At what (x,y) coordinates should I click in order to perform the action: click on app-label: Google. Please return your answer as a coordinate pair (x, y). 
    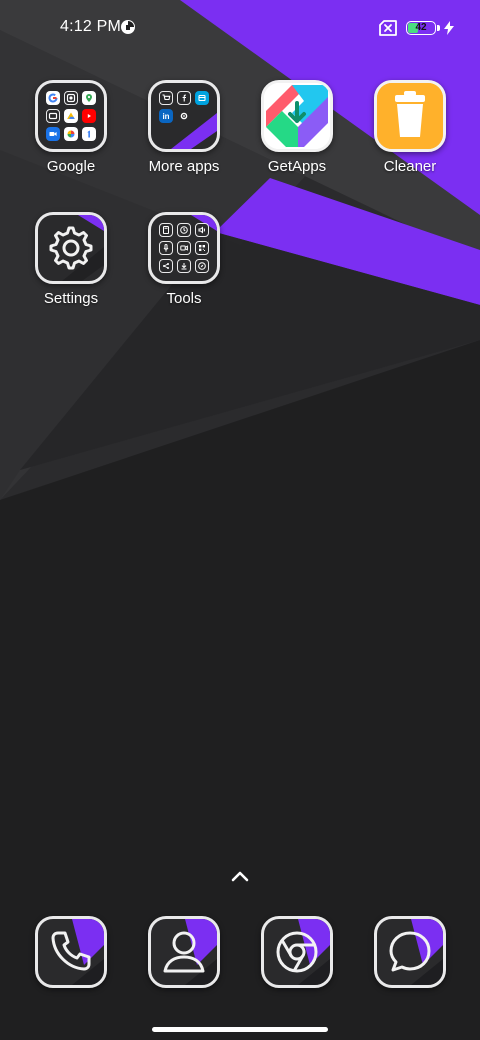
    Looking at the image, I should click on (71, 166).